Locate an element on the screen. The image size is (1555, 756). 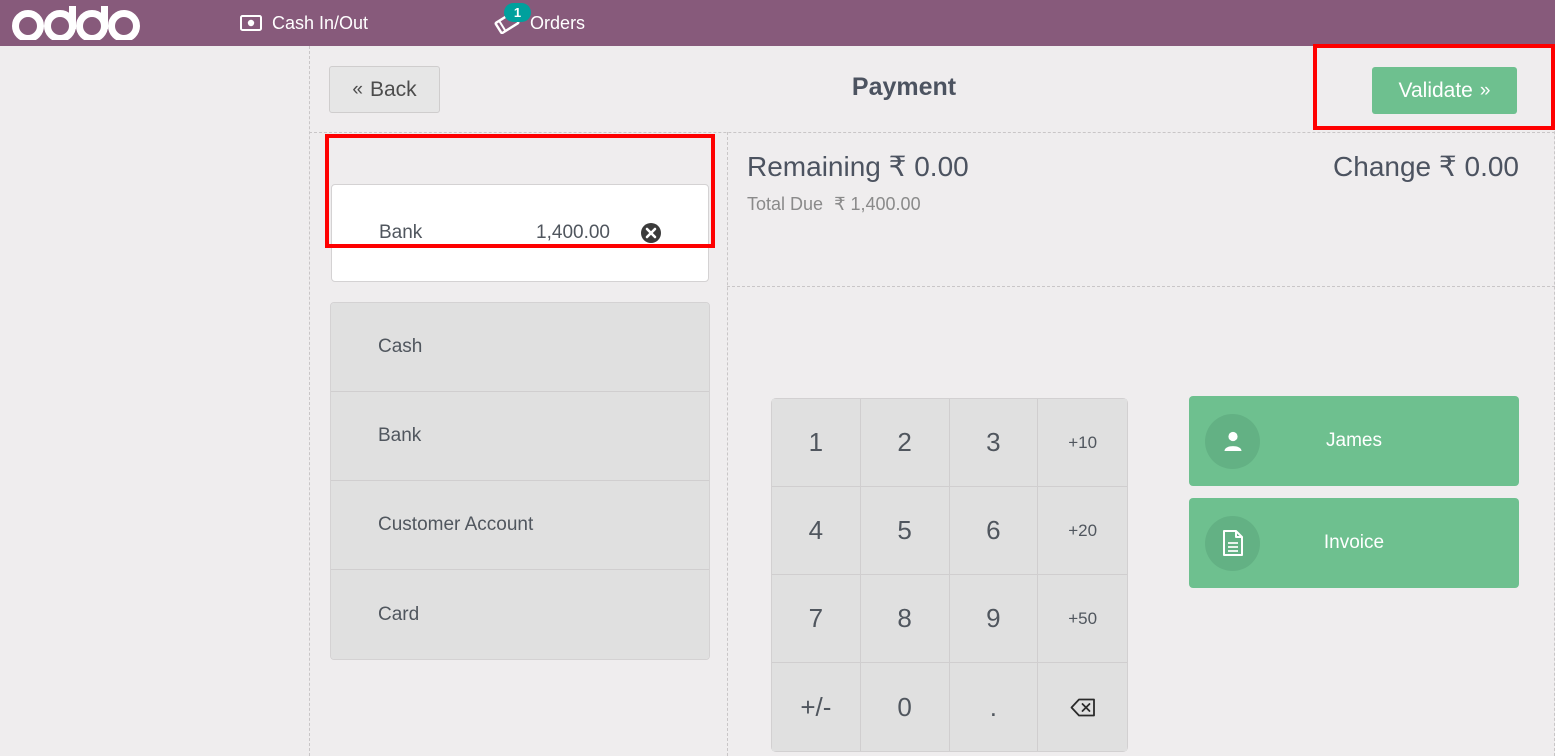
odoo-logo is located at coordinates (78, 23).